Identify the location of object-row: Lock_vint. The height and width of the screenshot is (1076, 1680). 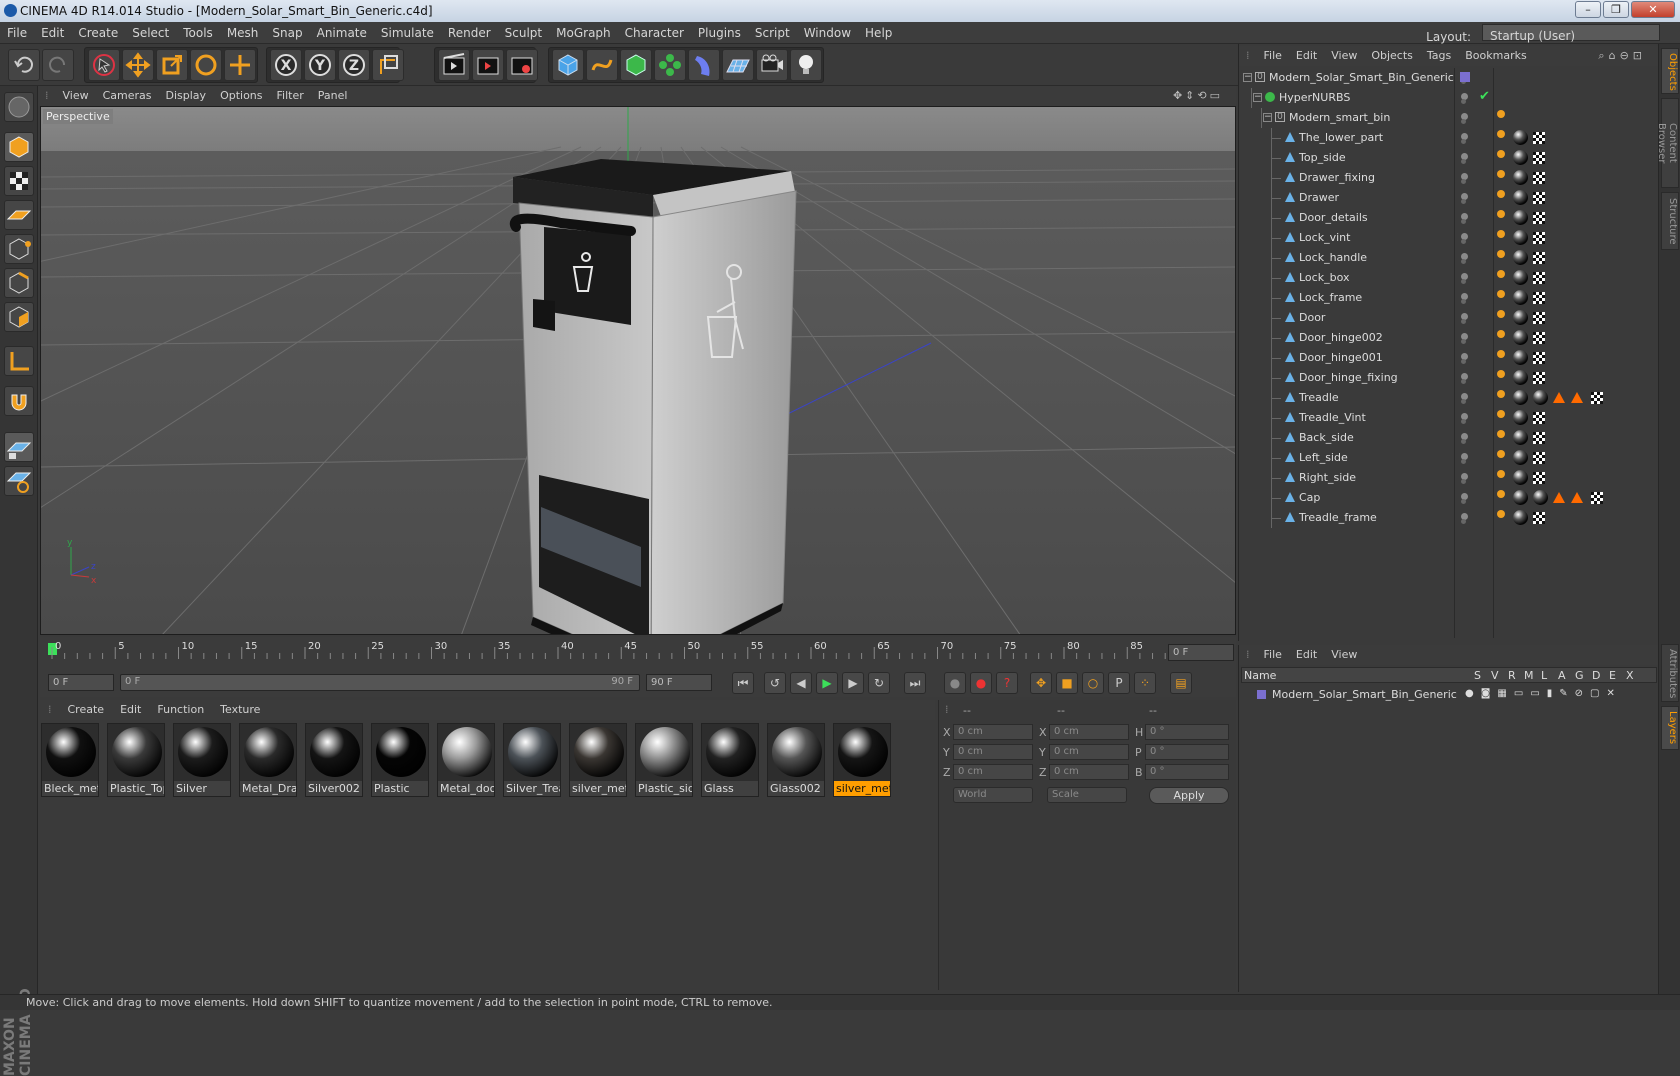
(1449, 238).